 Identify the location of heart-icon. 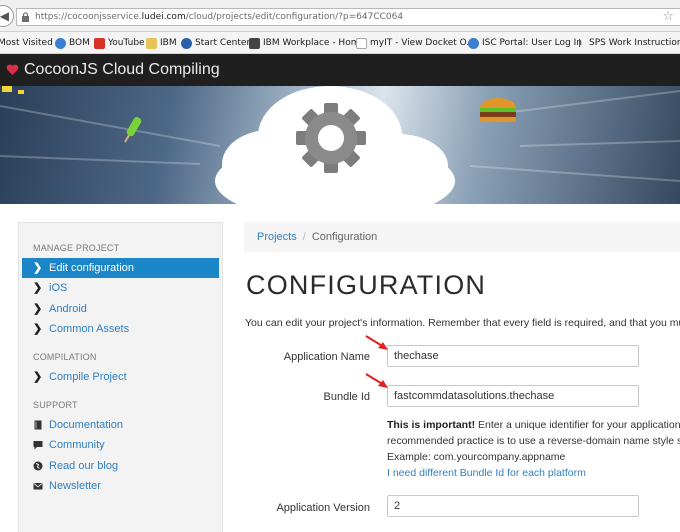
(12, 69).